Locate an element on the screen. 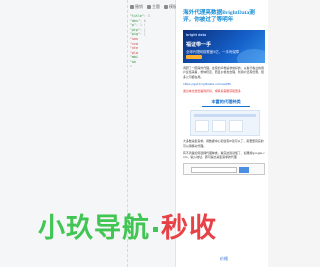 The width and height of the screenshot is (320, 267). editor-toolbar: 撤销 主题 模板 is located at coordinates (155, 7).